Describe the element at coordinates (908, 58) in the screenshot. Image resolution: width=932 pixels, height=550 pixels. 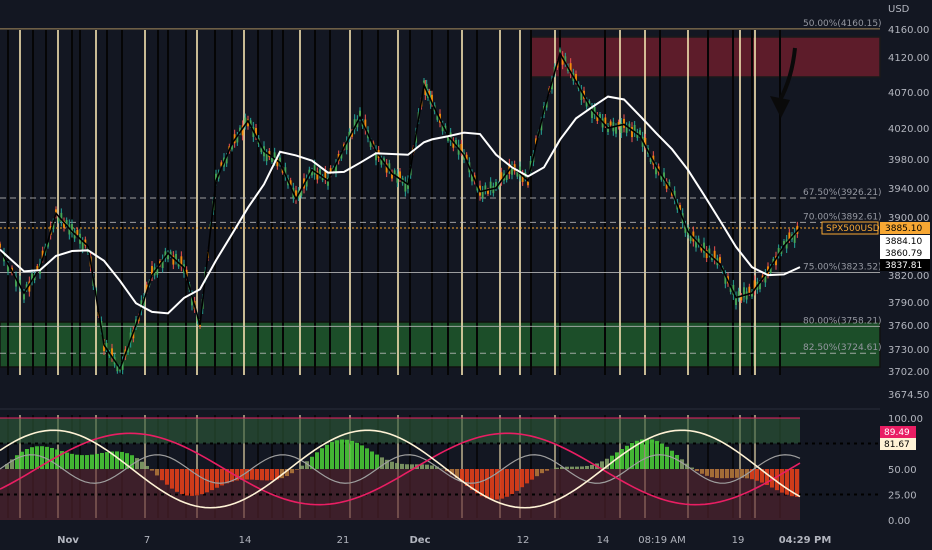
I see `price-tick-label: 4120.00` at that location.